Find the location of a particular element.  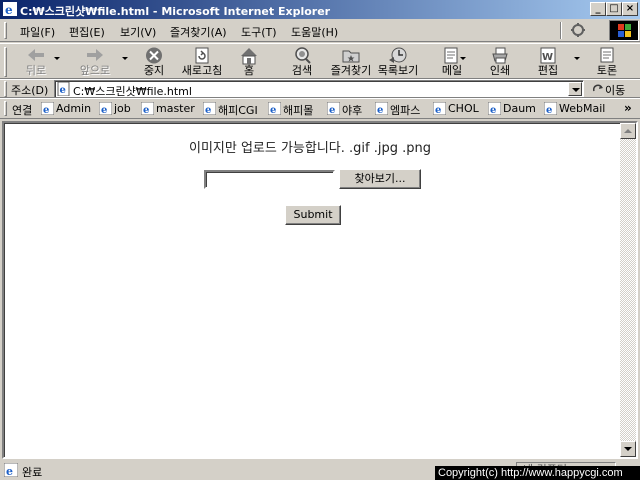

discuss-icon is located at coordinates (607, 55).